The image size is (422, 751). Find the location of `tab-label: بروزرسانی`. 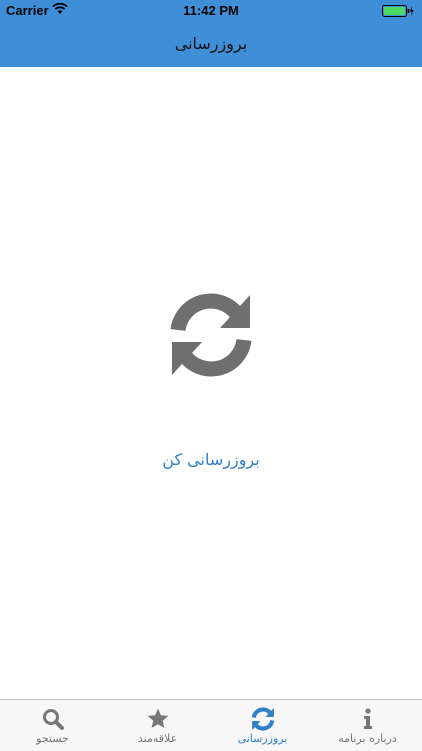

tab-label: بروزرسانی is located at coordinates (262, 738).